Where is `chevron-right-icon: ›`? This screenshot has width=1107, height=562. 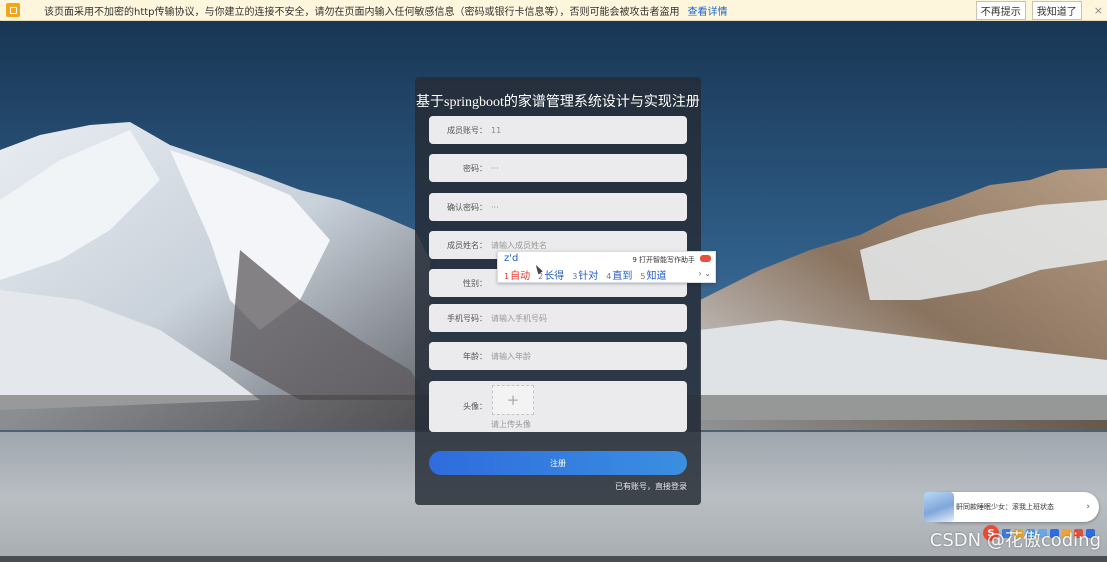 chevron-right-icon: › is located at coordinates (1088, 507).